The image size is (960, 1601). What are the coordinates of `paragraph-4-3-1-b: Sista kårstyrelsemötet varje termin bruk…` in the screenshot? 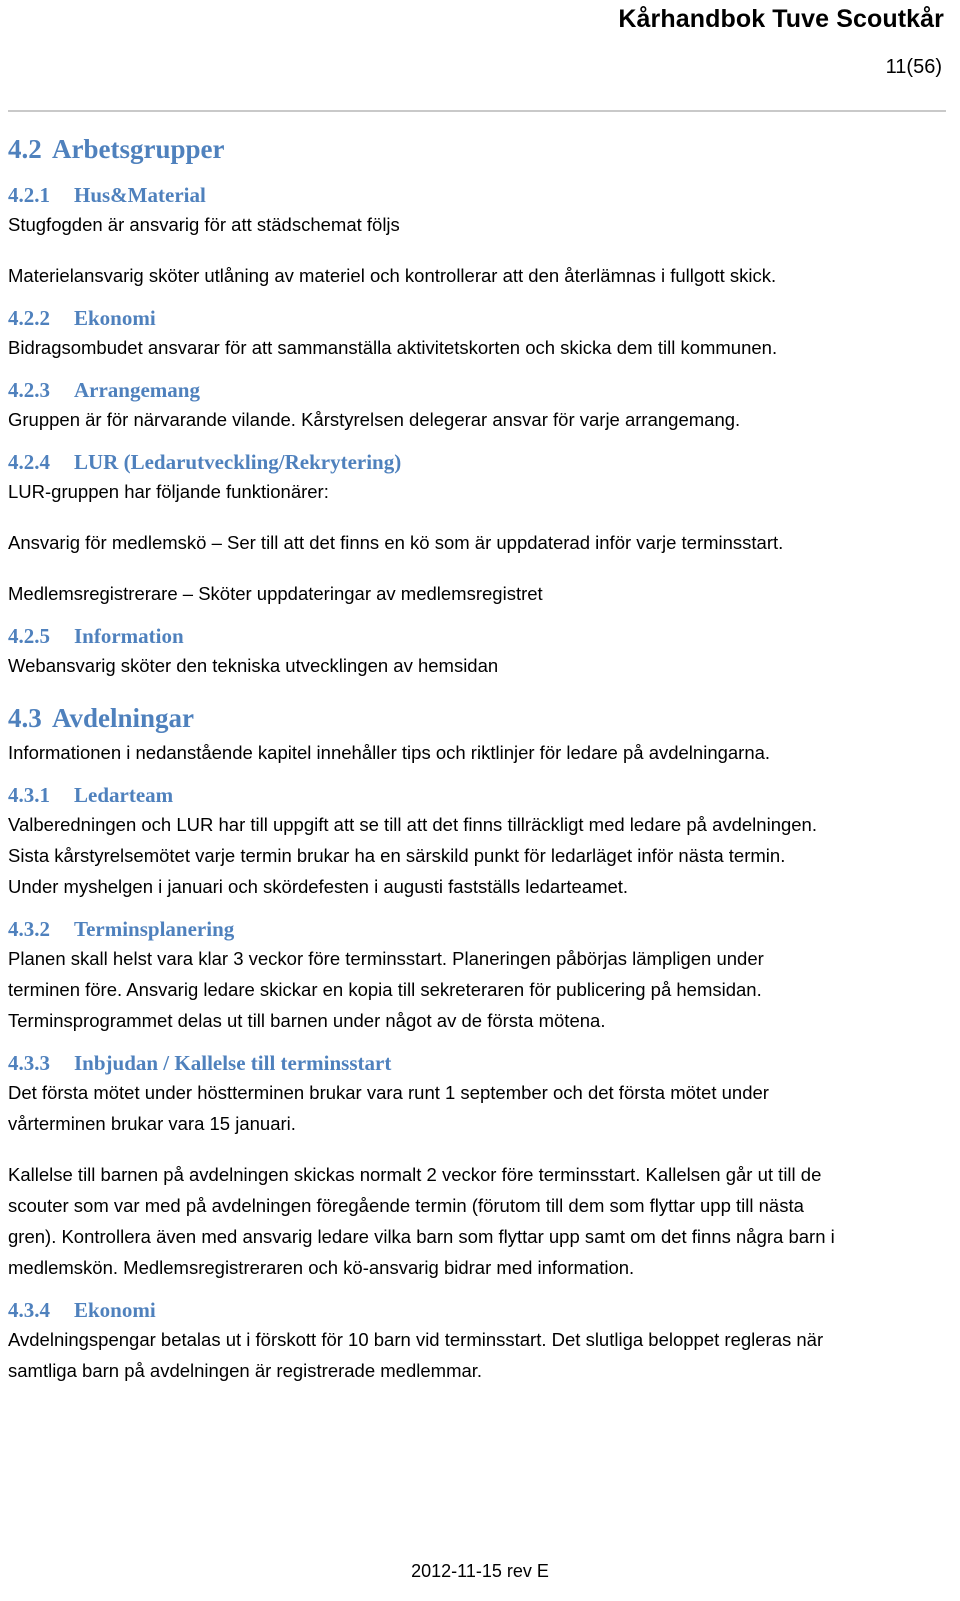 It's located at (397, 855).